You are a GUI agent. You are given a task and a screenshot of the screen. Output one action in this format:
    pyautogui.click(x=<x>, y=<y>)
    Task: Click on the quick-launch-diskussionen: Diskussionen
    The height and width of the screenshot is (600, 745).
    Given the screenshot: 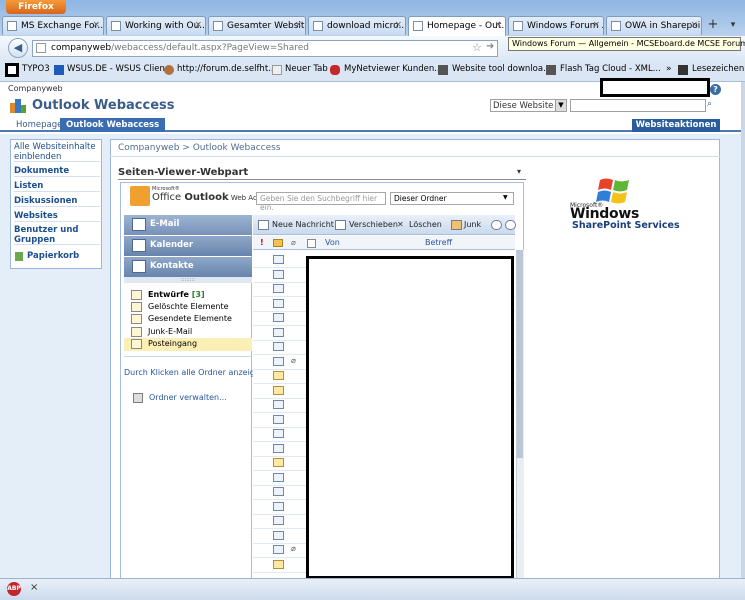 What is the action you would take?
    pyautogui.click(x=57, y=201)
    